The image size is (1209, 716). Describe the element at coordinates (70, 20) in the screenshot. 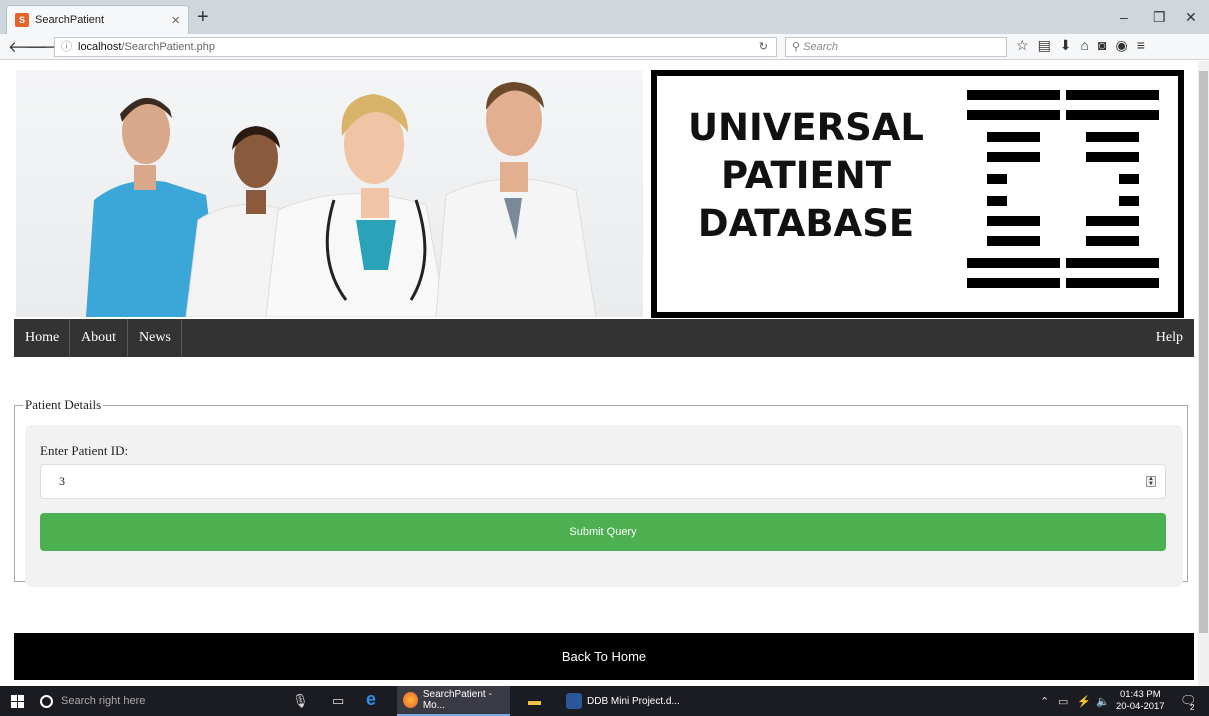

I see `tab-title: SearchPatient` at that location.